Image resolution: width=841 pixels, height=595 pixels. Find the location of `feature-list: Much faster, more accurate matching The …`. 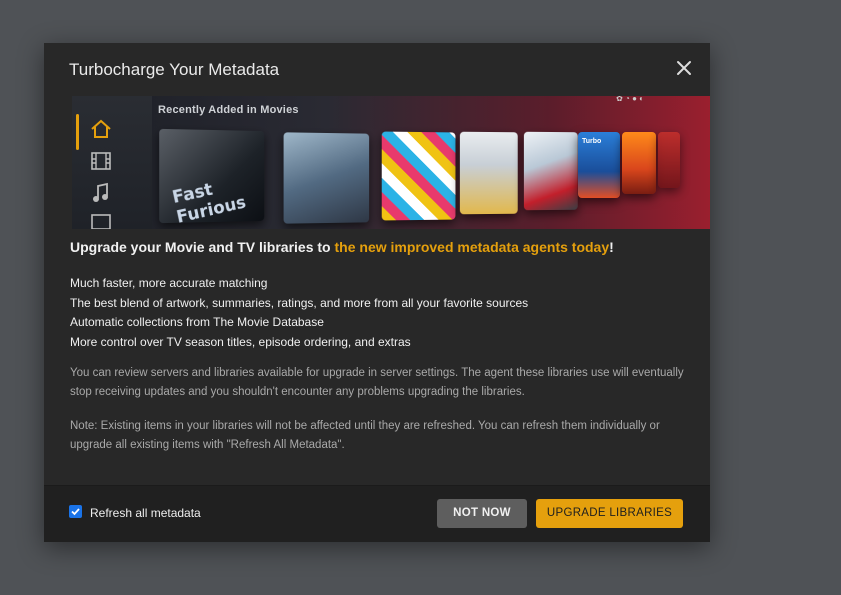

feature-list: Much faster, more accurate matching The … is located at coordinates (380, 313).